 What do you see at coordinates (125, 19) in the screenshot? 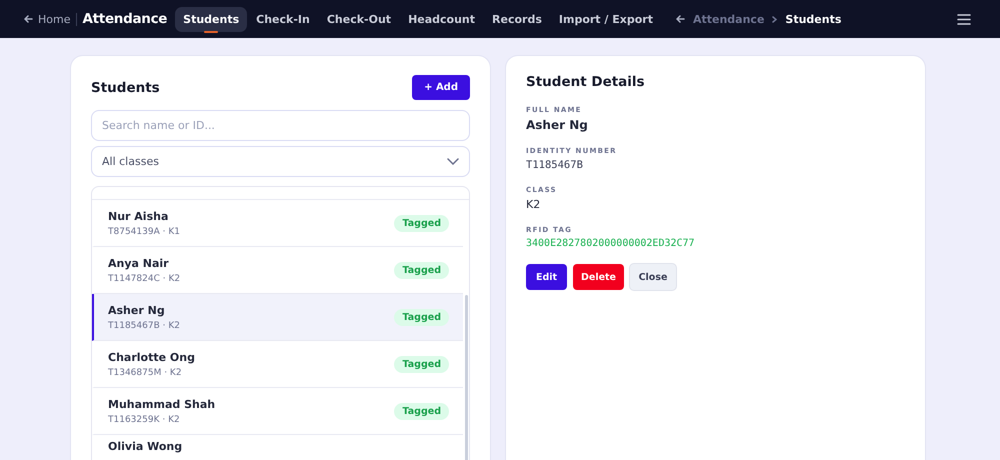
I see `app-title: Attendance` at bounding box center [125, 19].